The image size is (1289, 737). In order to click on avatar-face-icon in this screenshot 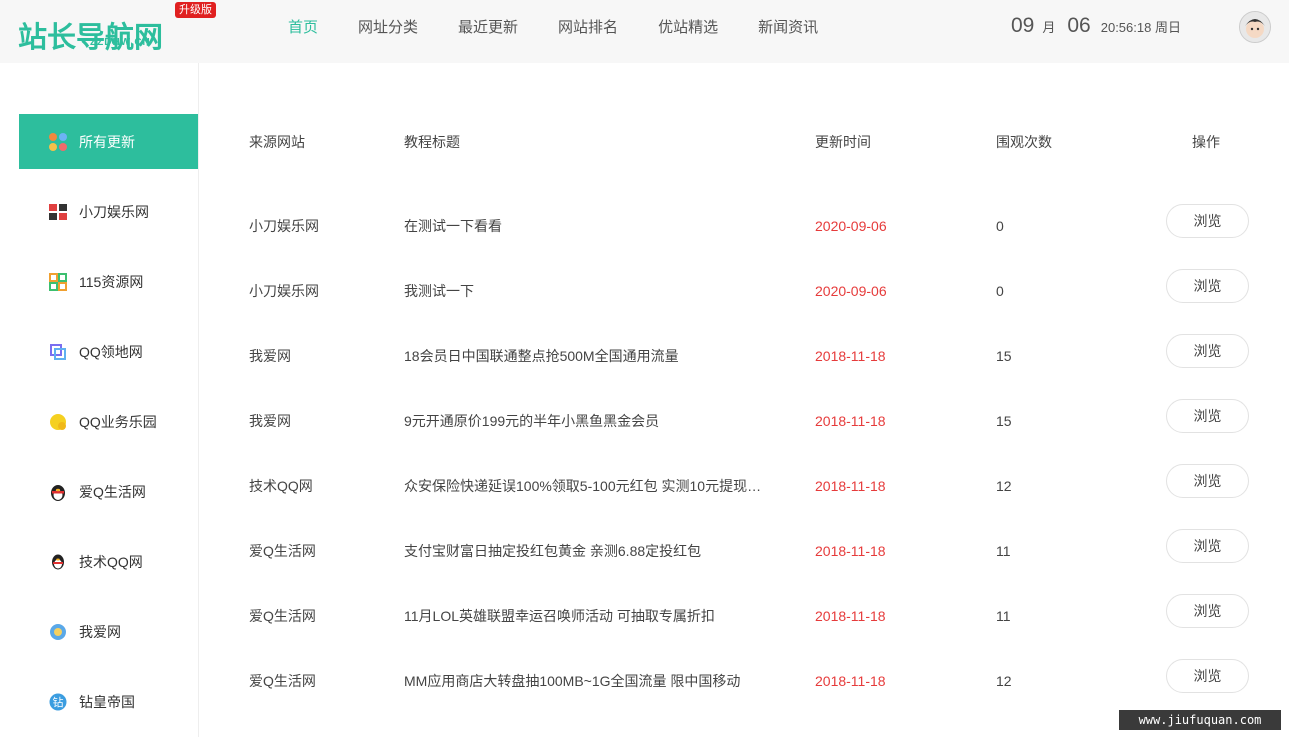, I will do `click(1255, 27)`.